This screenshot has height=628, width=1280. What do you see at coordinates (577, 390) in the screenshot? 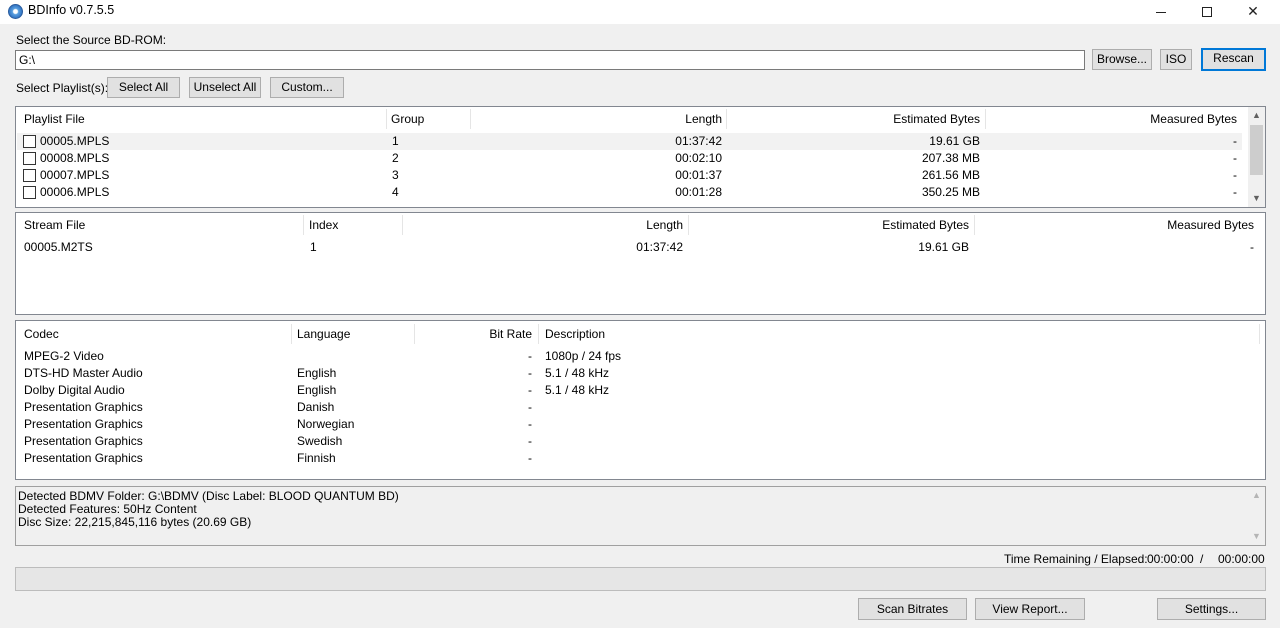
I see `codec-description: 5.1 / 48 kHz` at bounding box center [577, 390].